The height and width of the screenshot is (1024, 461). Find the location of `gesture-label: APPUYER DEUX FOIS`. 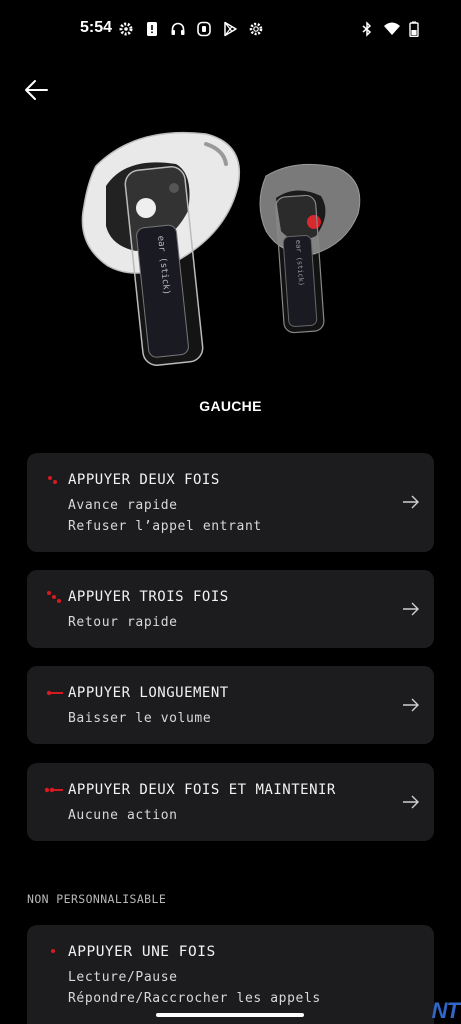

gesture-label: APPUYER DEUX FOIS is located at coordinates (144, 480).